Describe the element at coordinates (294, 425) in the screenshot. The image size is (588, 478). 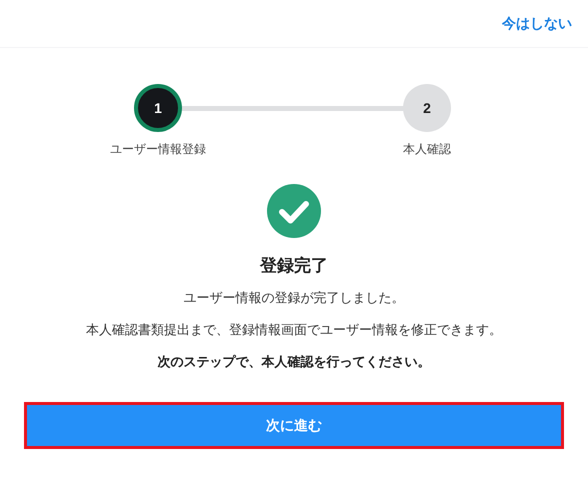
I see `next-button: 次に進む` at that location.